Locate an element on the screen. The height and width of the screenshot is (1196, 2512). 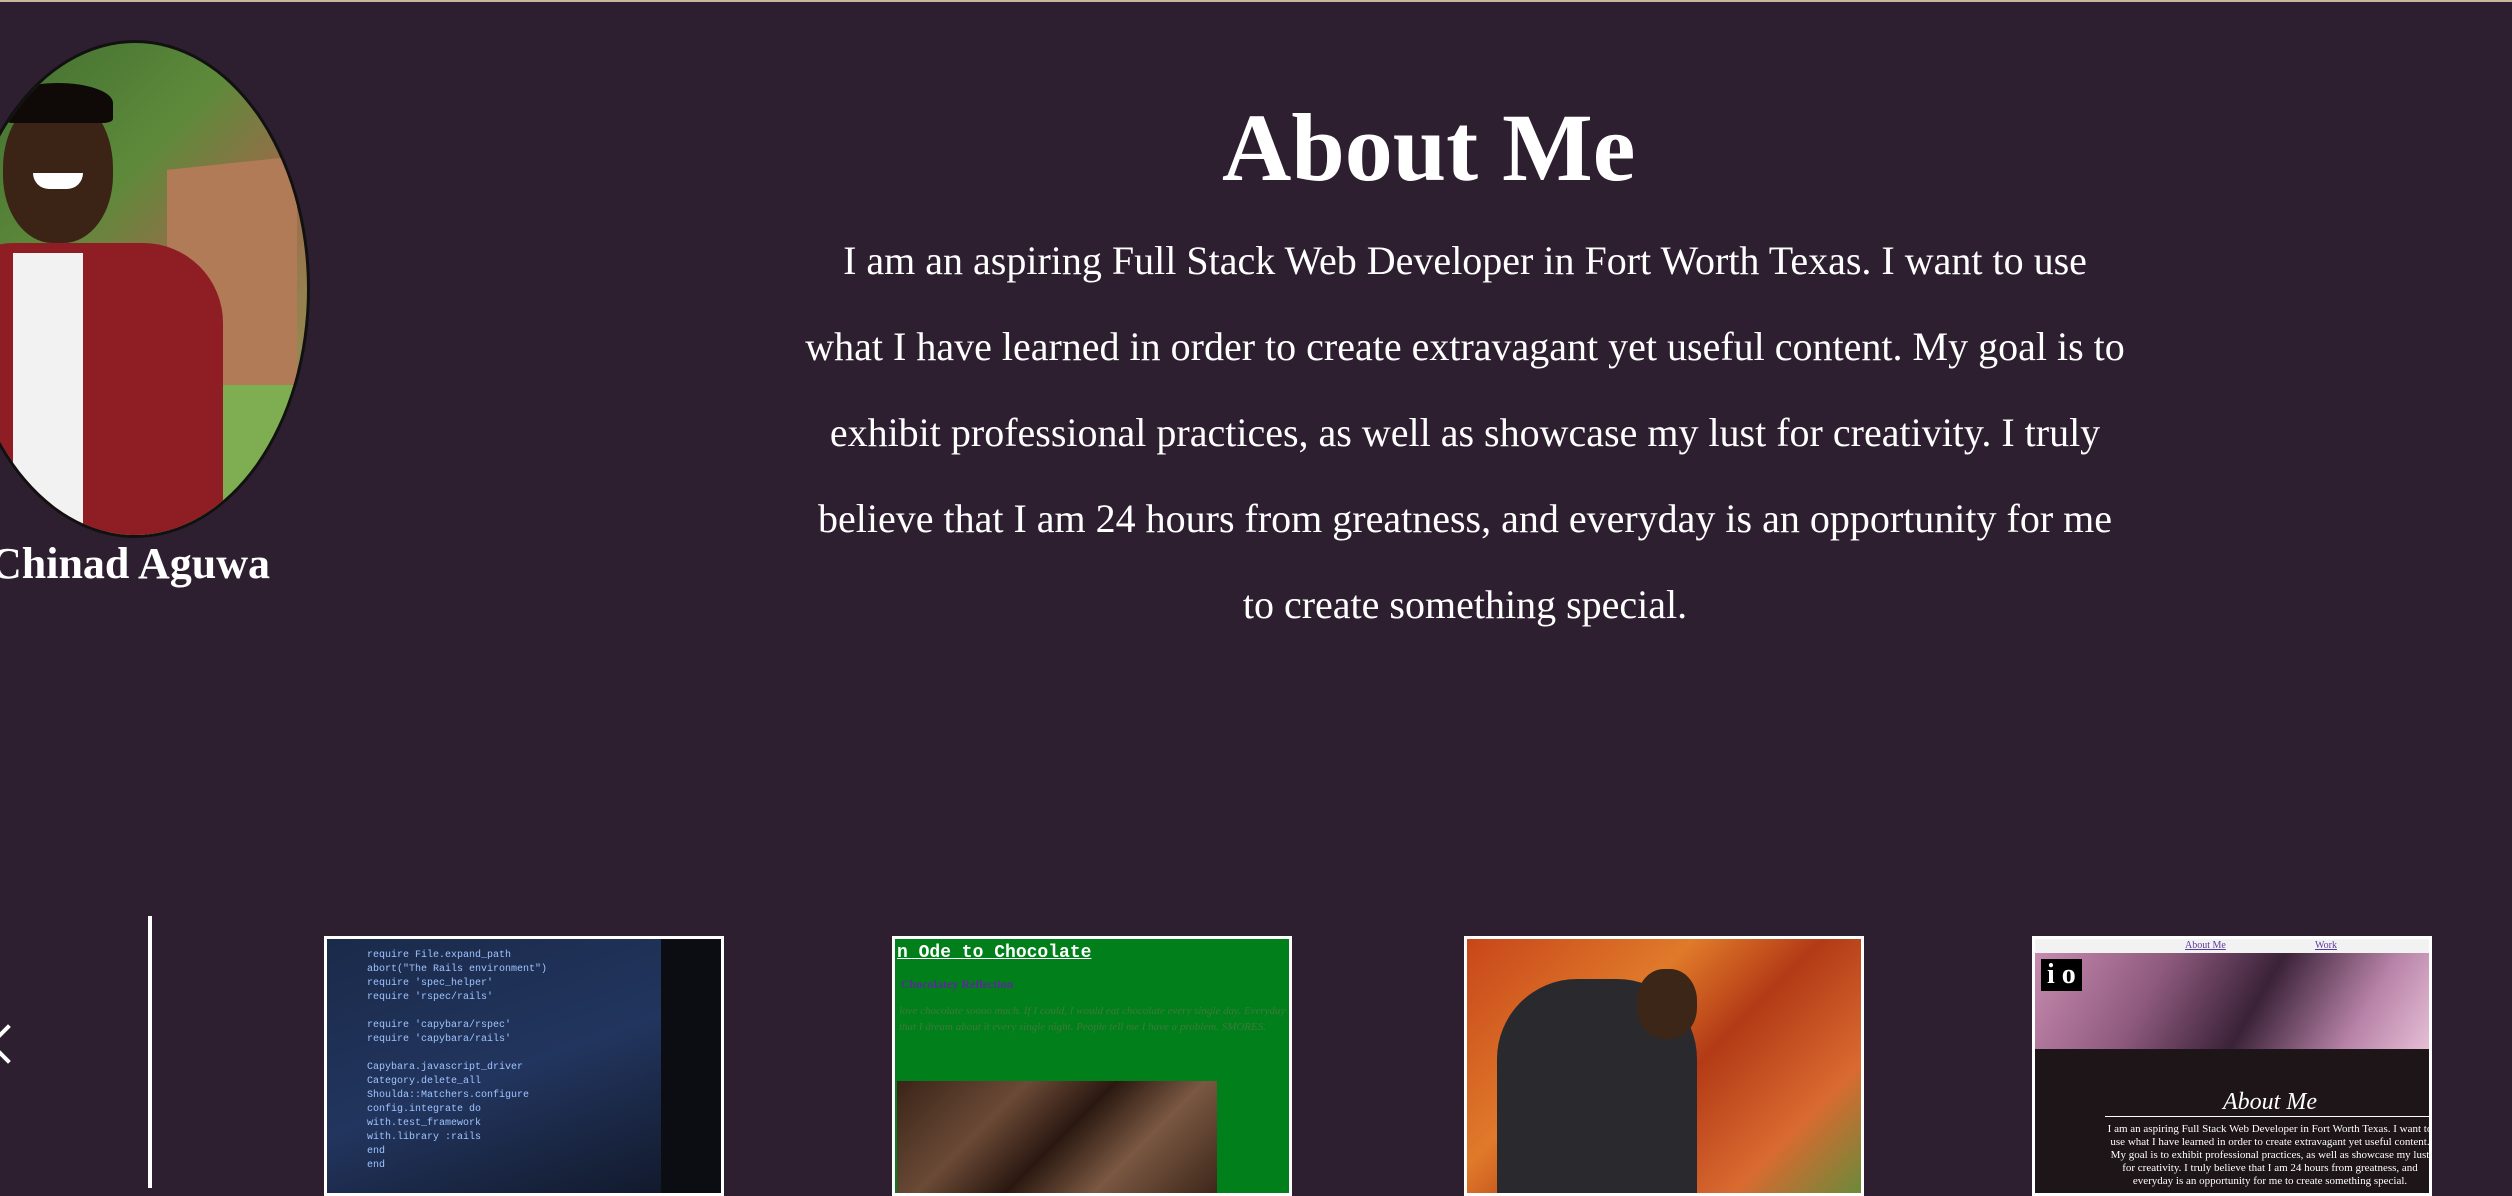
page-title: About Me is located at coordinates (1429, 147).